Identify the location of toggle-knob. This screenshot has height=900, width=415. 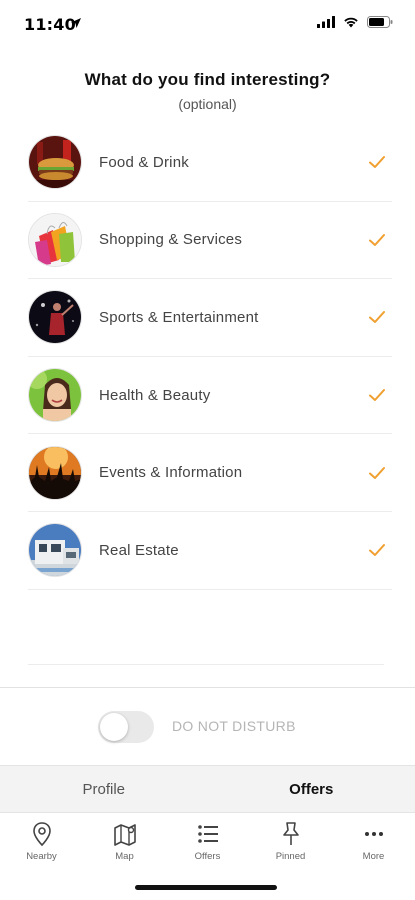
(114, 727).